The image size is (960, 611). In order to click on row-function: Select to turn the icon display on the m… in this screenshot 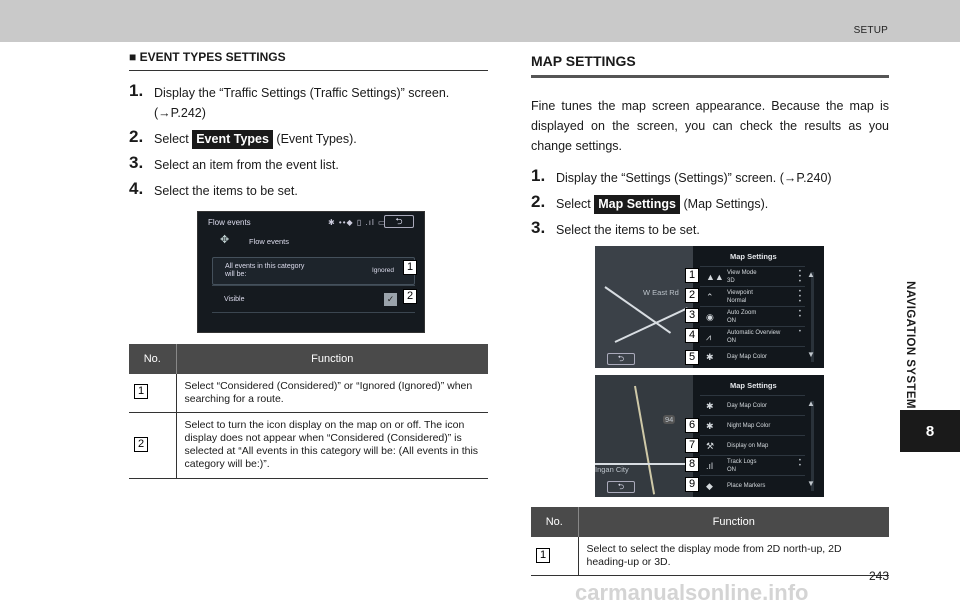, I will do `click(332, 445)`.